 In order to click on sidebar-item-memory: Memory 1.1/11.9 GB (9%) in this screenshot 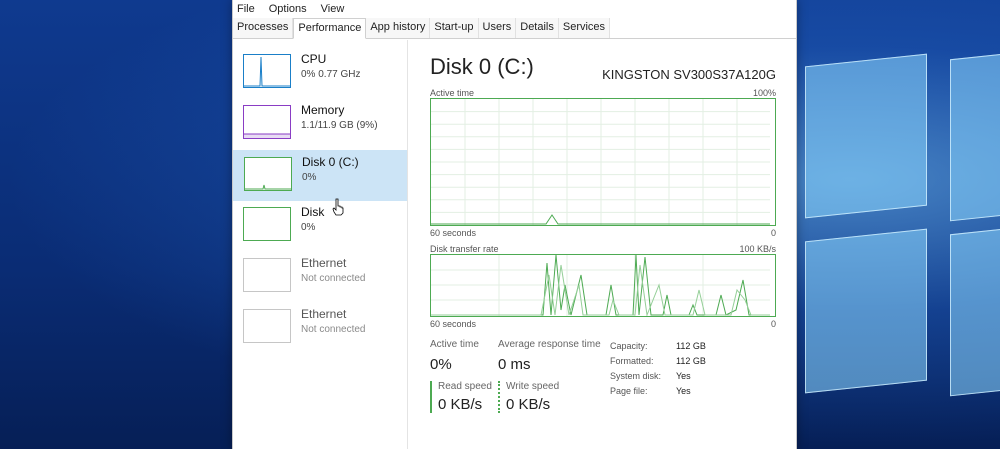, I will do `click(320, 124)`.